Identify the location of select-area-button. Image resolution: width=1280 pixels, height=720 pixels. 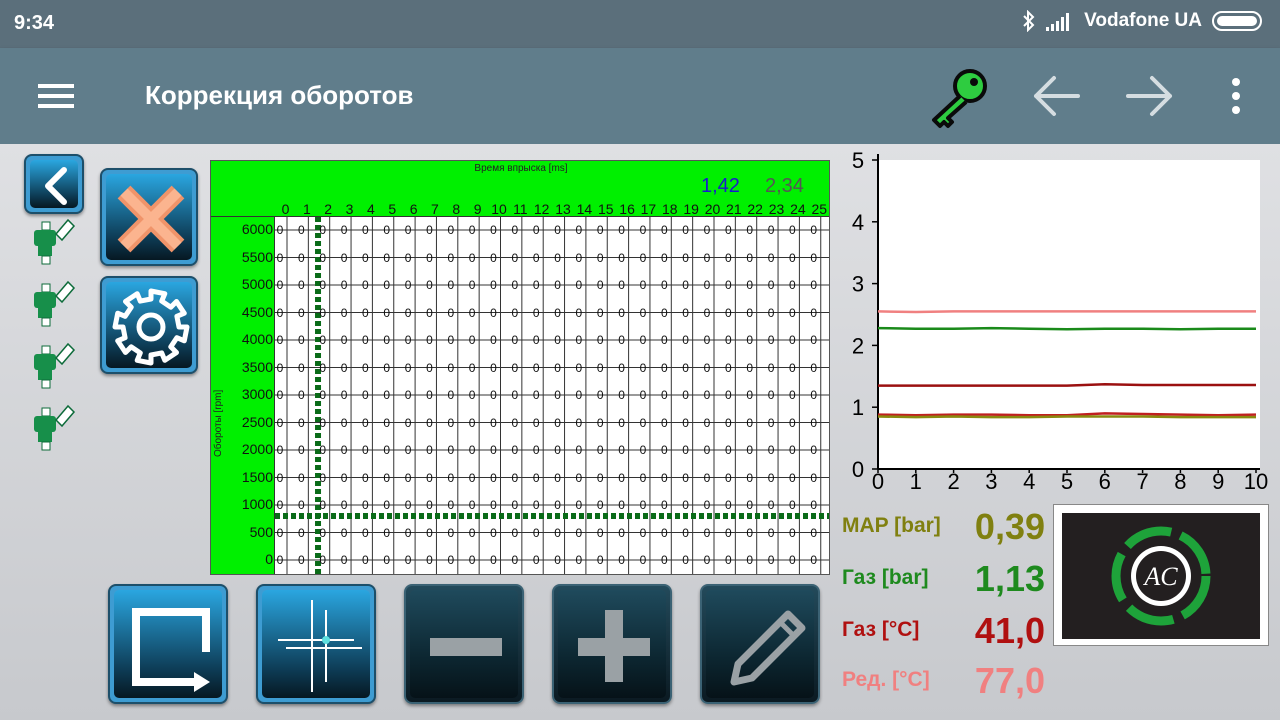
(168, 644).